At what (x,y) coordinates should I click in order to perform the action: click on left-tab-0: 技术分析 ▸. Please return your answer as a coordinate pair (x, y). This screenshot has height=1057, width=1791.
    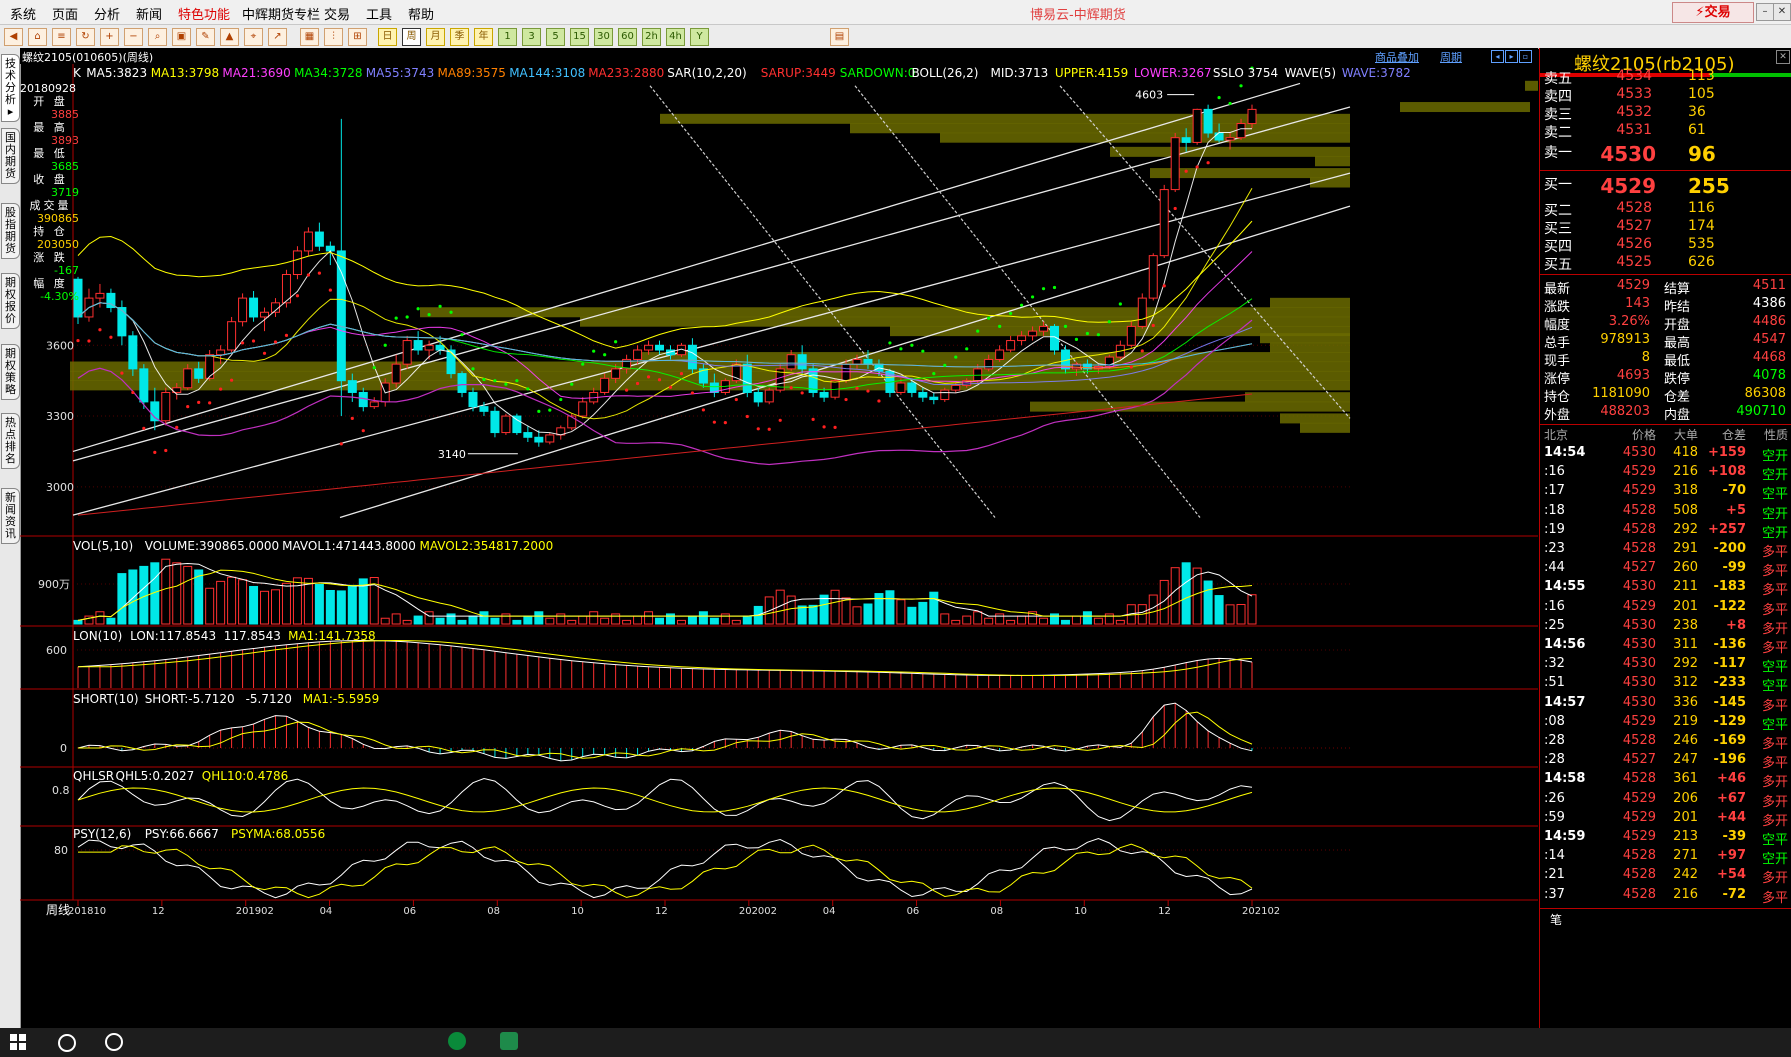
    Looking at the image, I should click on (10, 88).